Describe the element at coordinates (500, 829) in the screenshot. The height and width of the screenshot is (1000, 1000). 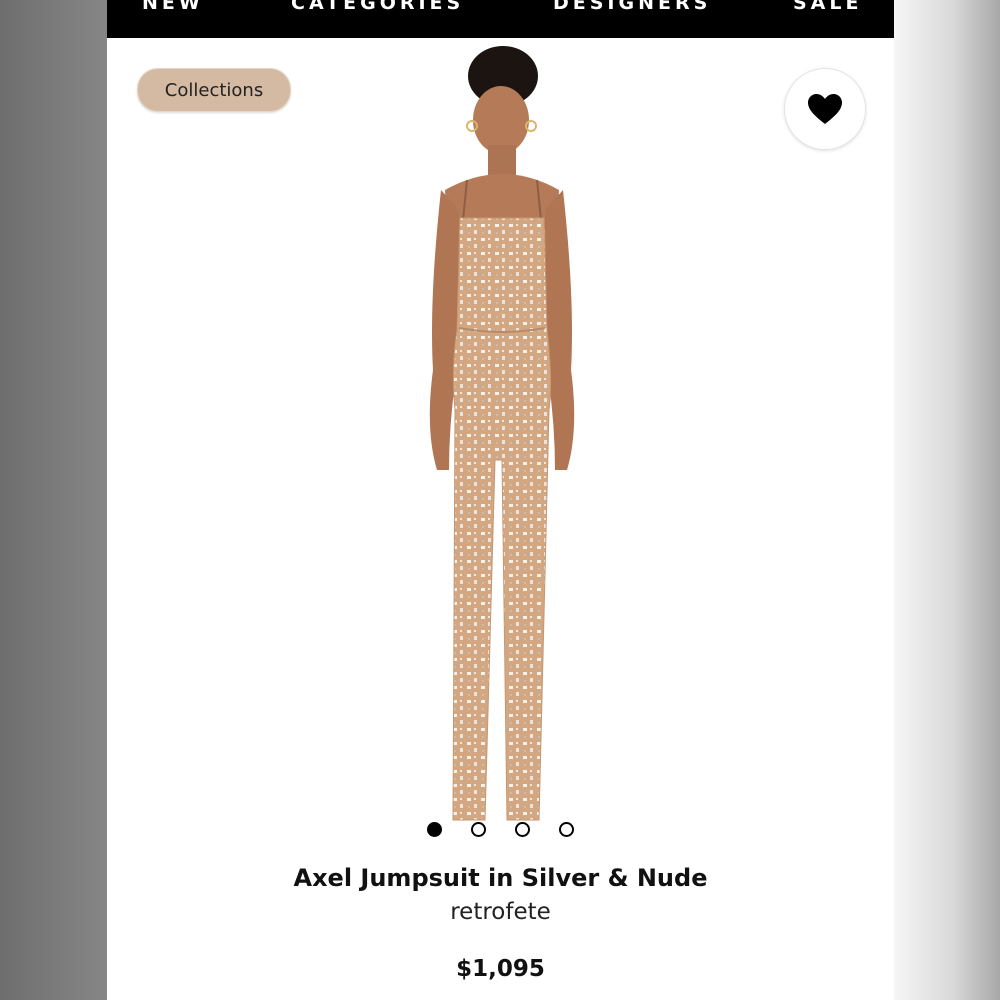
I see `carousel-indicators` at that location.